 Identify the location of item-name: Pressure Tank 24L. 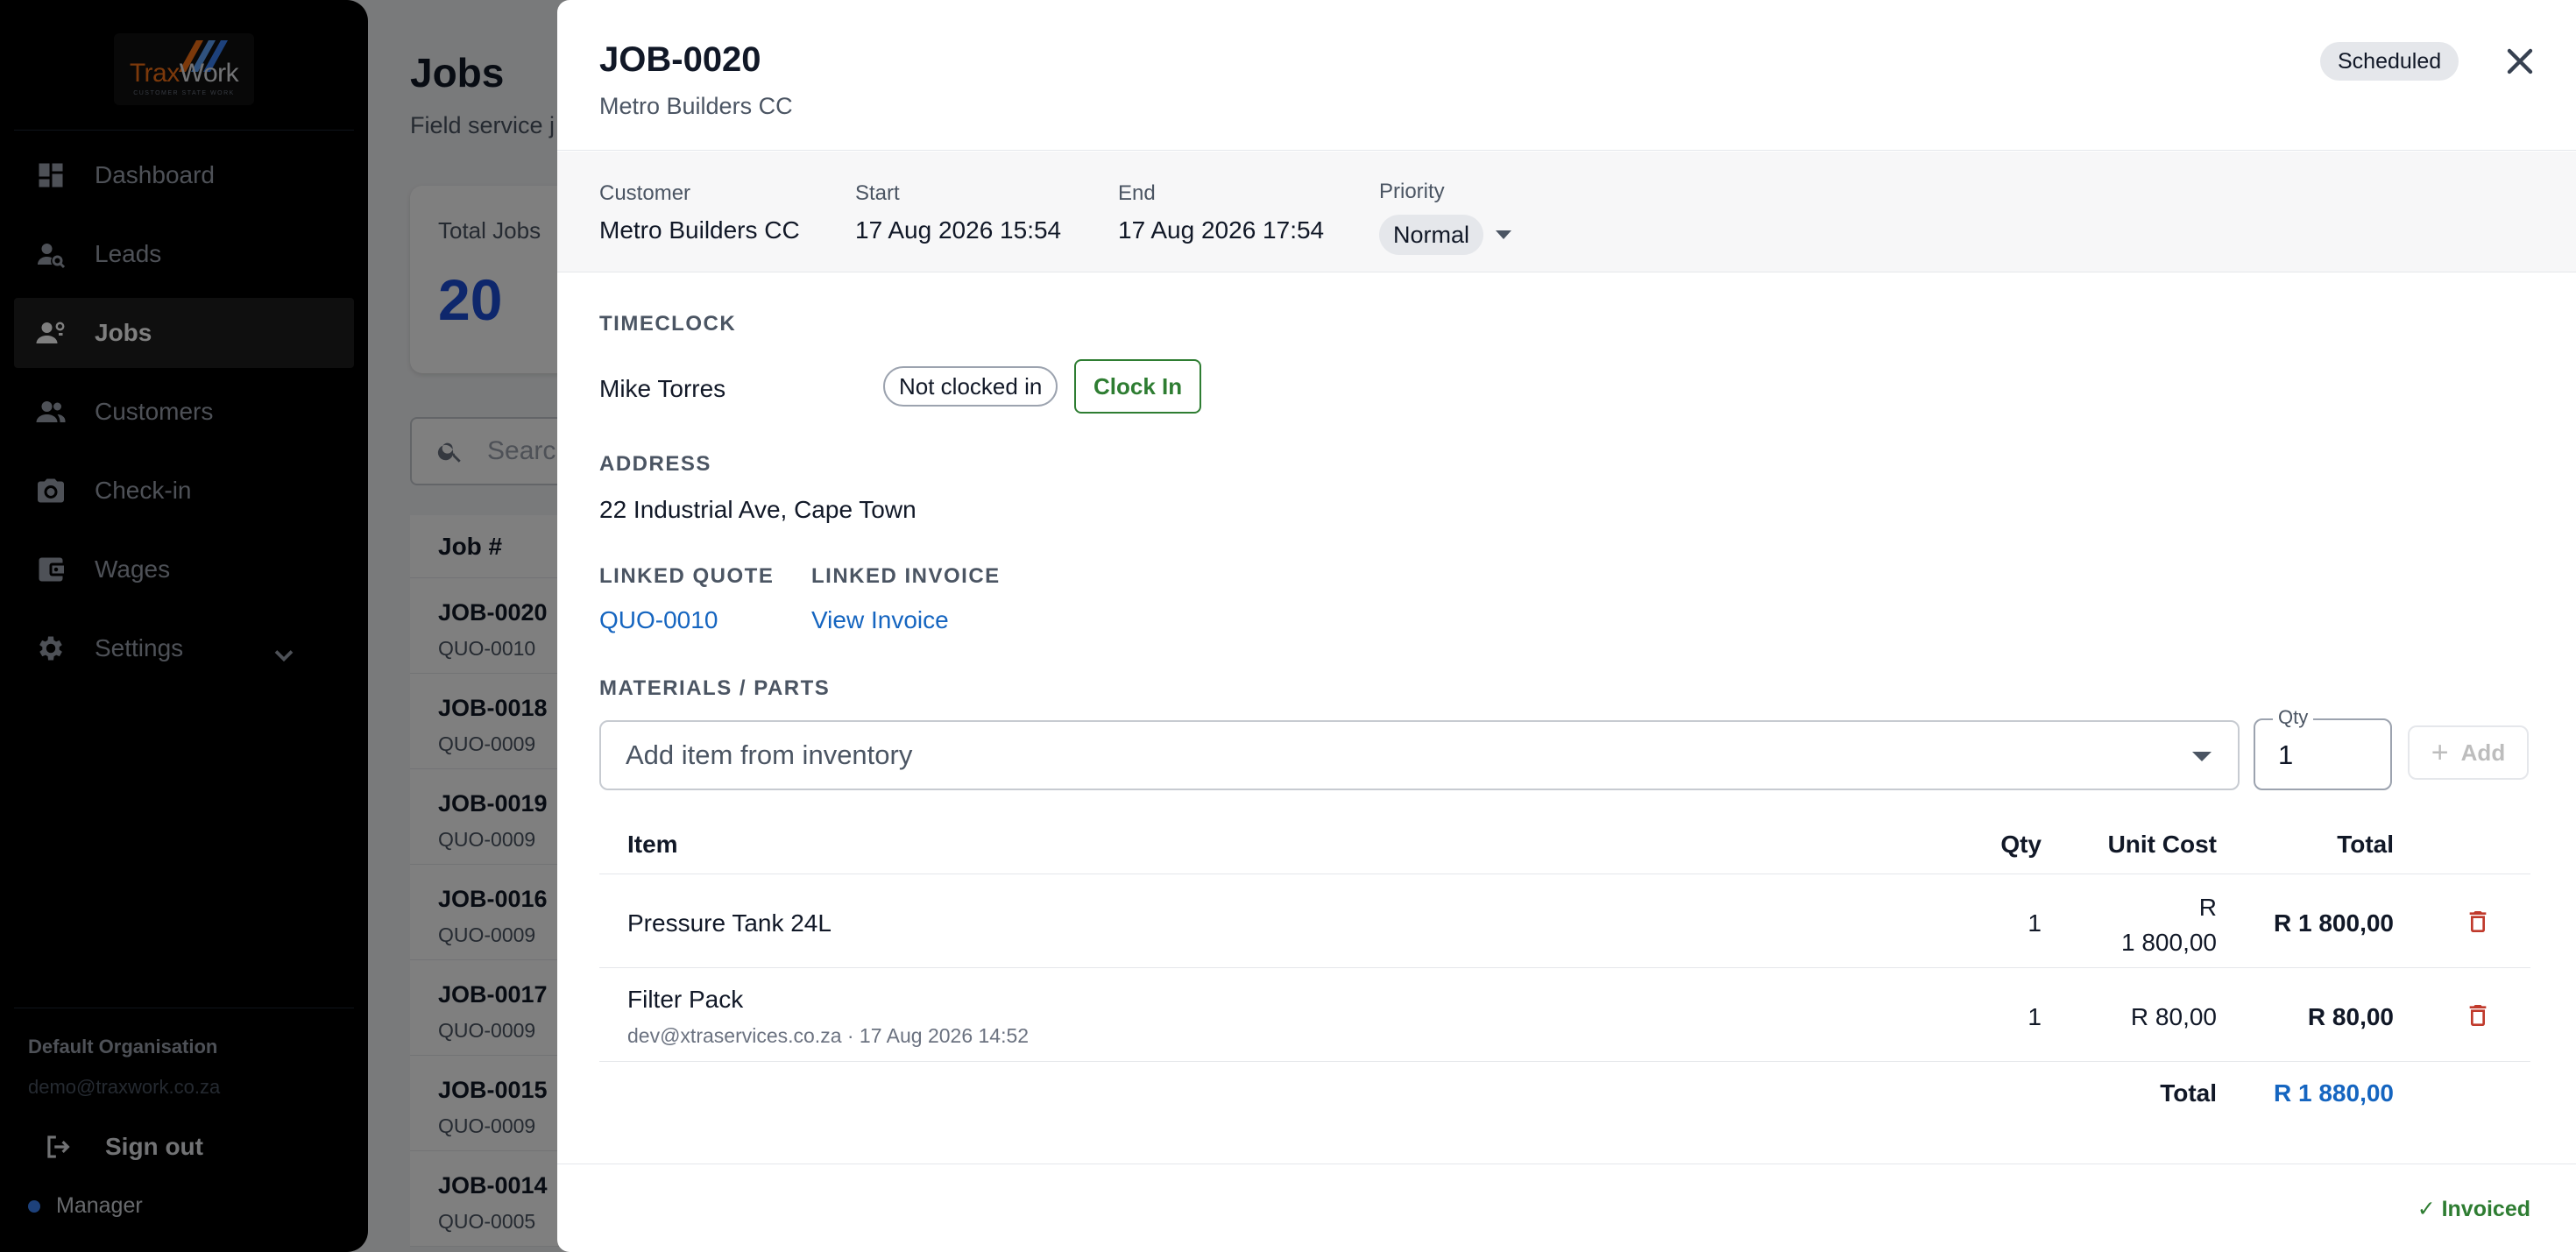
(729, 923).